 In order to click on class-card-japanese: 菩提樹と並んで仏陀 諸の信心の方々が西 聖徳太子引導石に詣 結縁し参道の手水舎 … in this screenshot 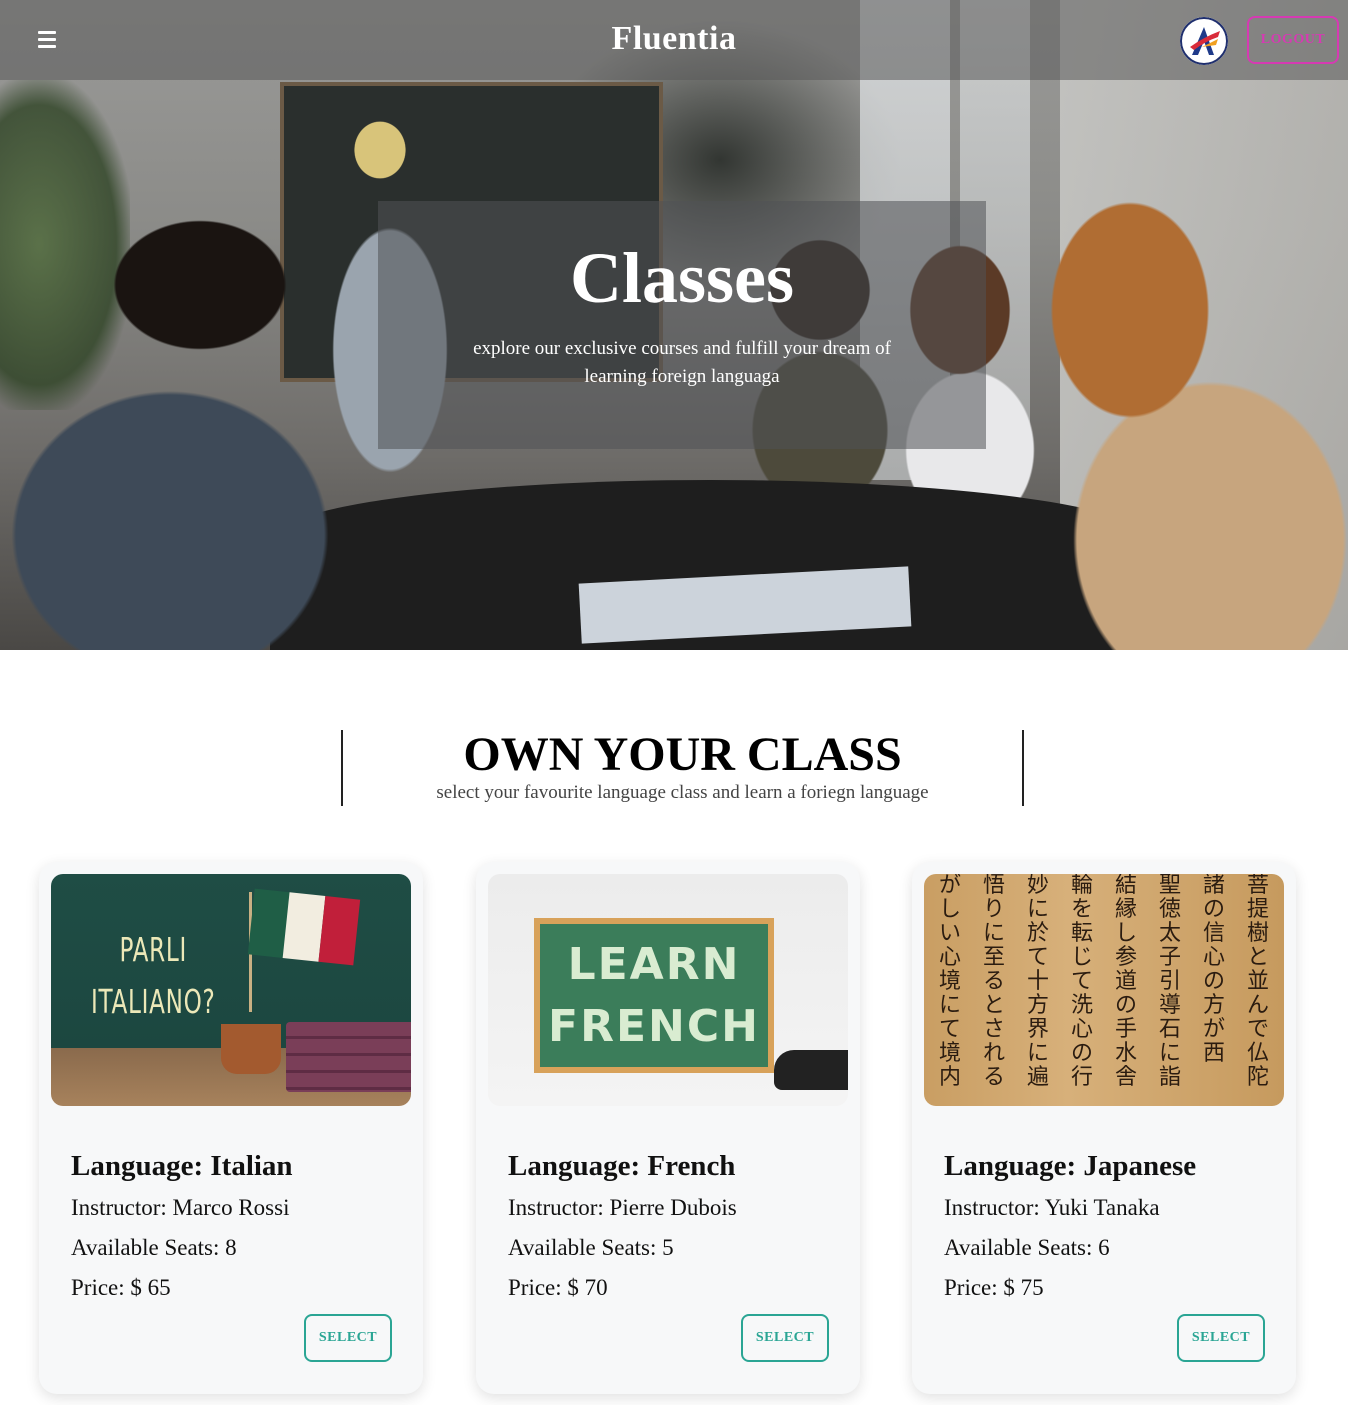, I will do `click(1104, 1128)`.